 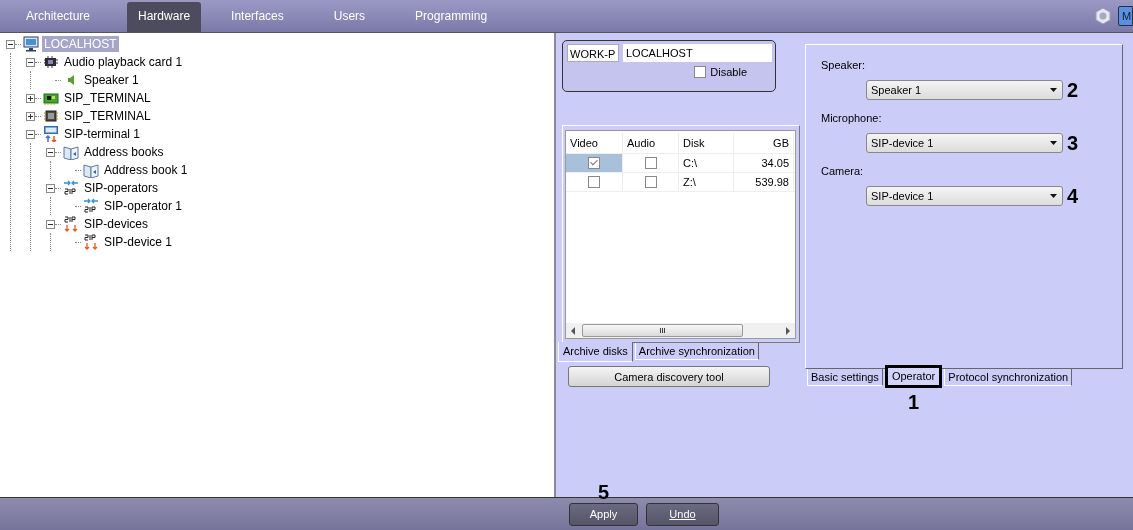 I want to click on tab: Protocol synchronization, so click(x=1008, y=377).